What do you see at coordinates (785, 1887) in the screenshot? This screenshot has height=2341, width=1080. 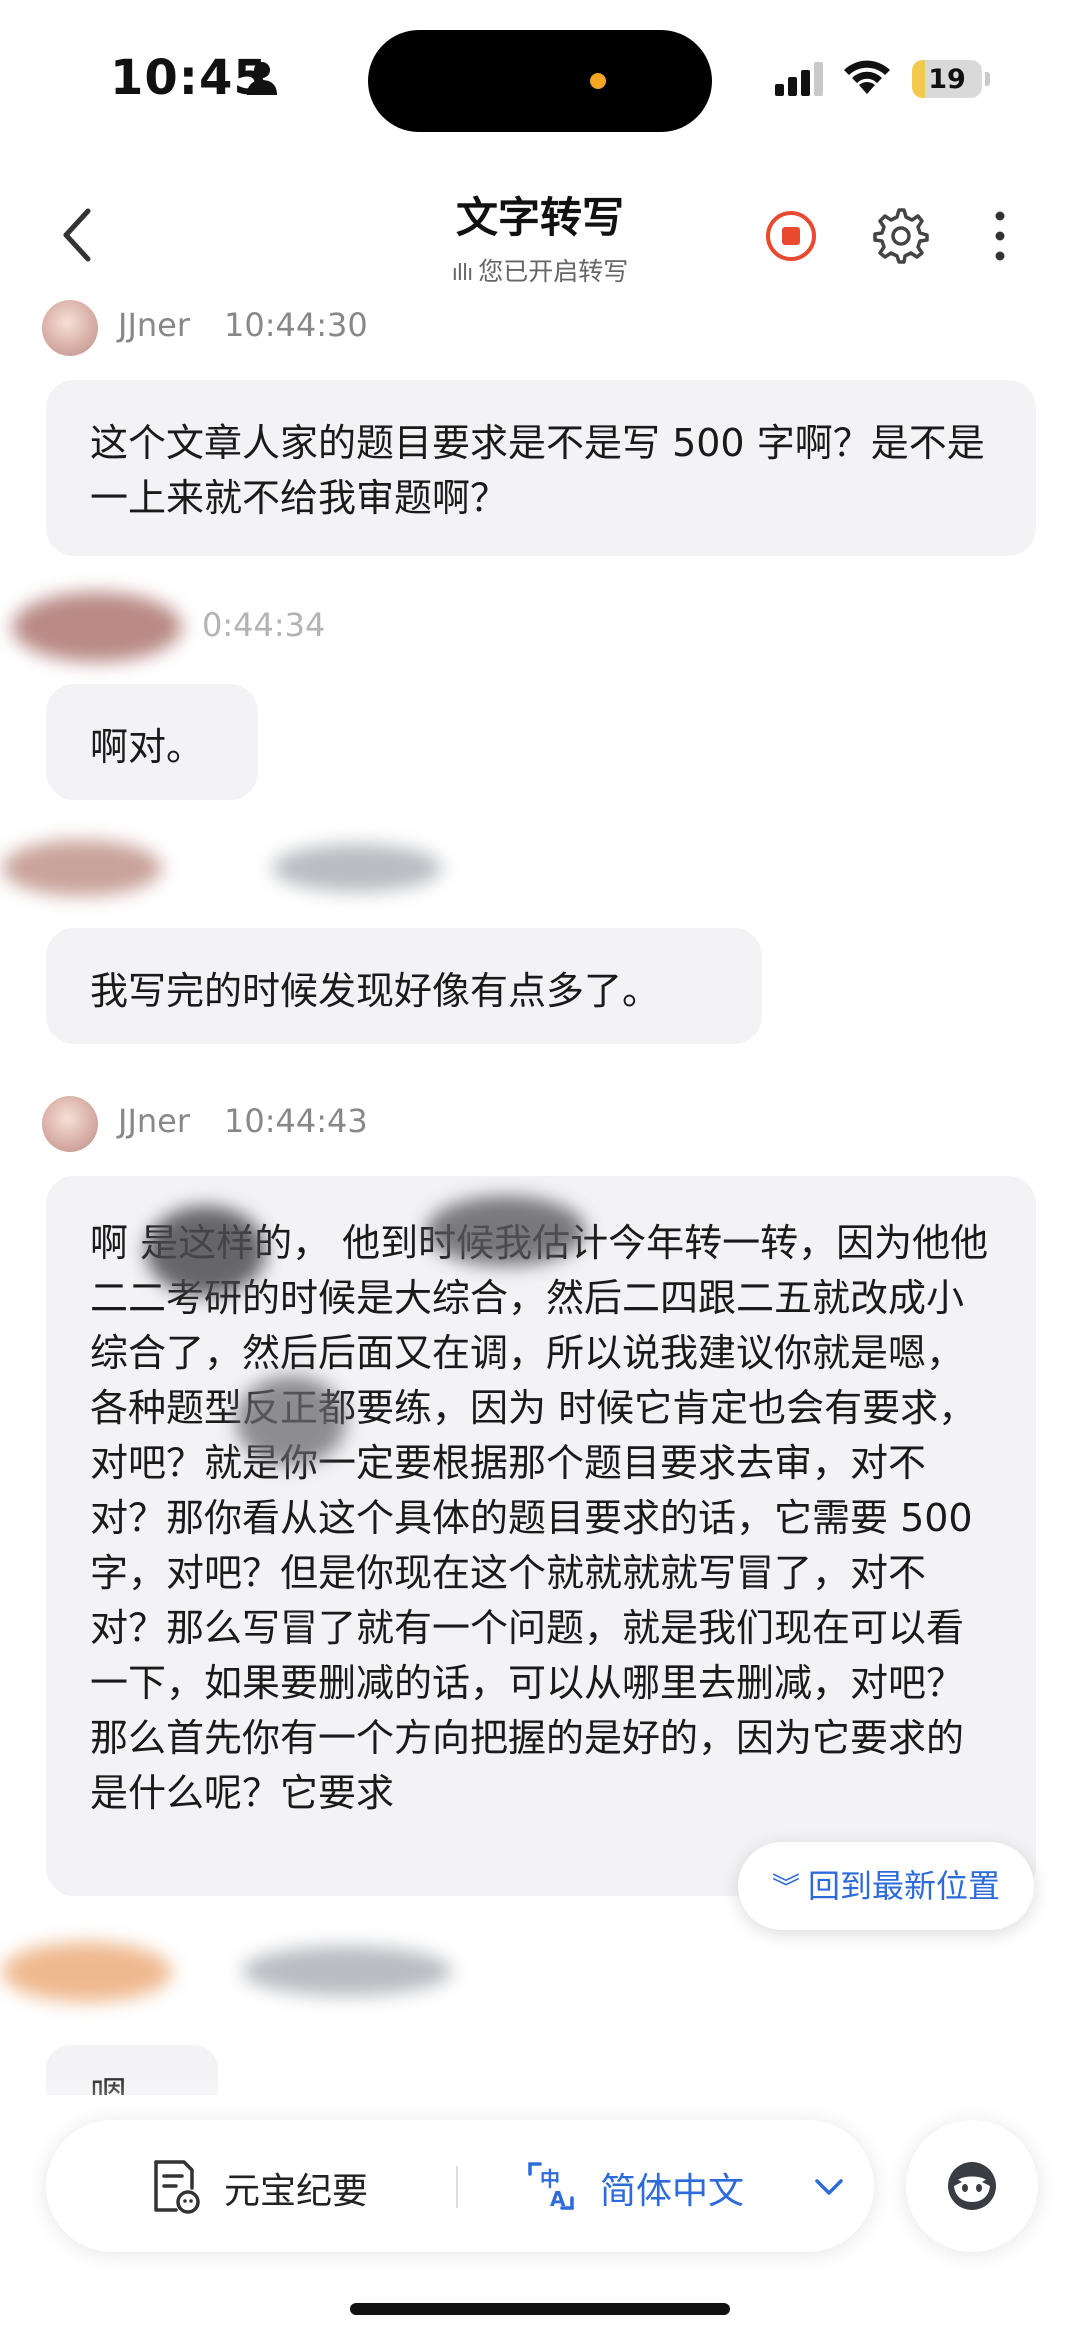 I see `double-chevron-down-icon: ︾` at bounding box center [785, 1887].